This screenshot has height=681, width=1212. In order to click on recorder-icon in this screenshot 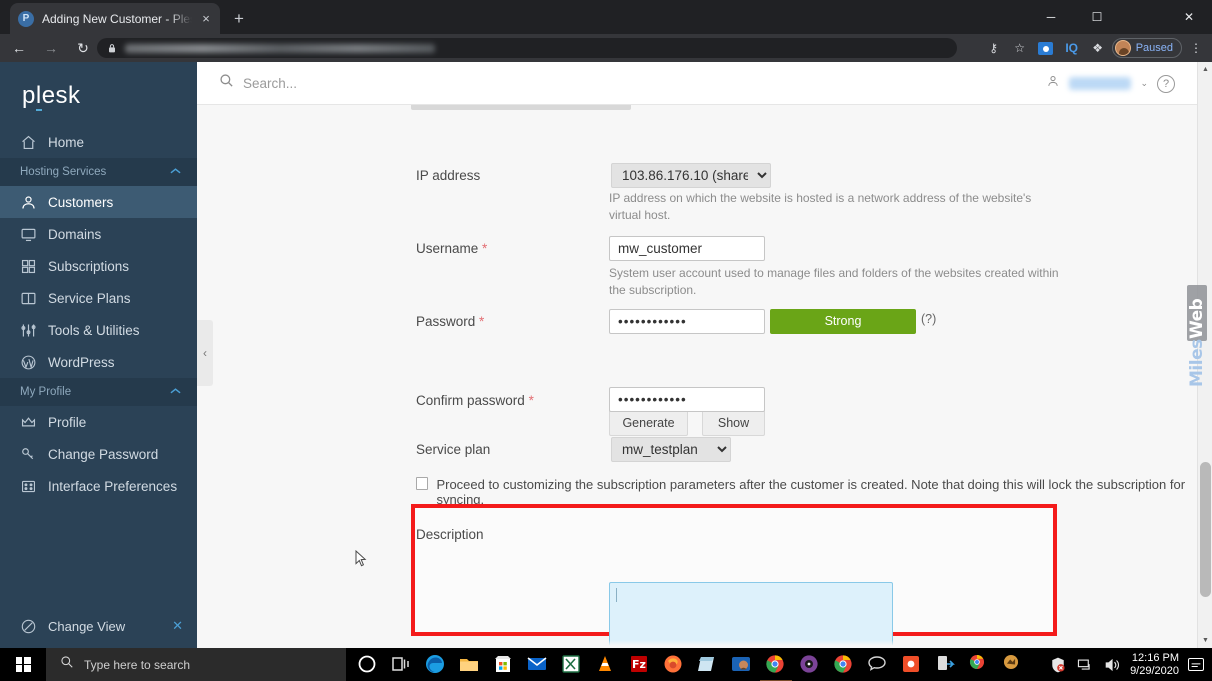, I will do `click(912, 665)`.